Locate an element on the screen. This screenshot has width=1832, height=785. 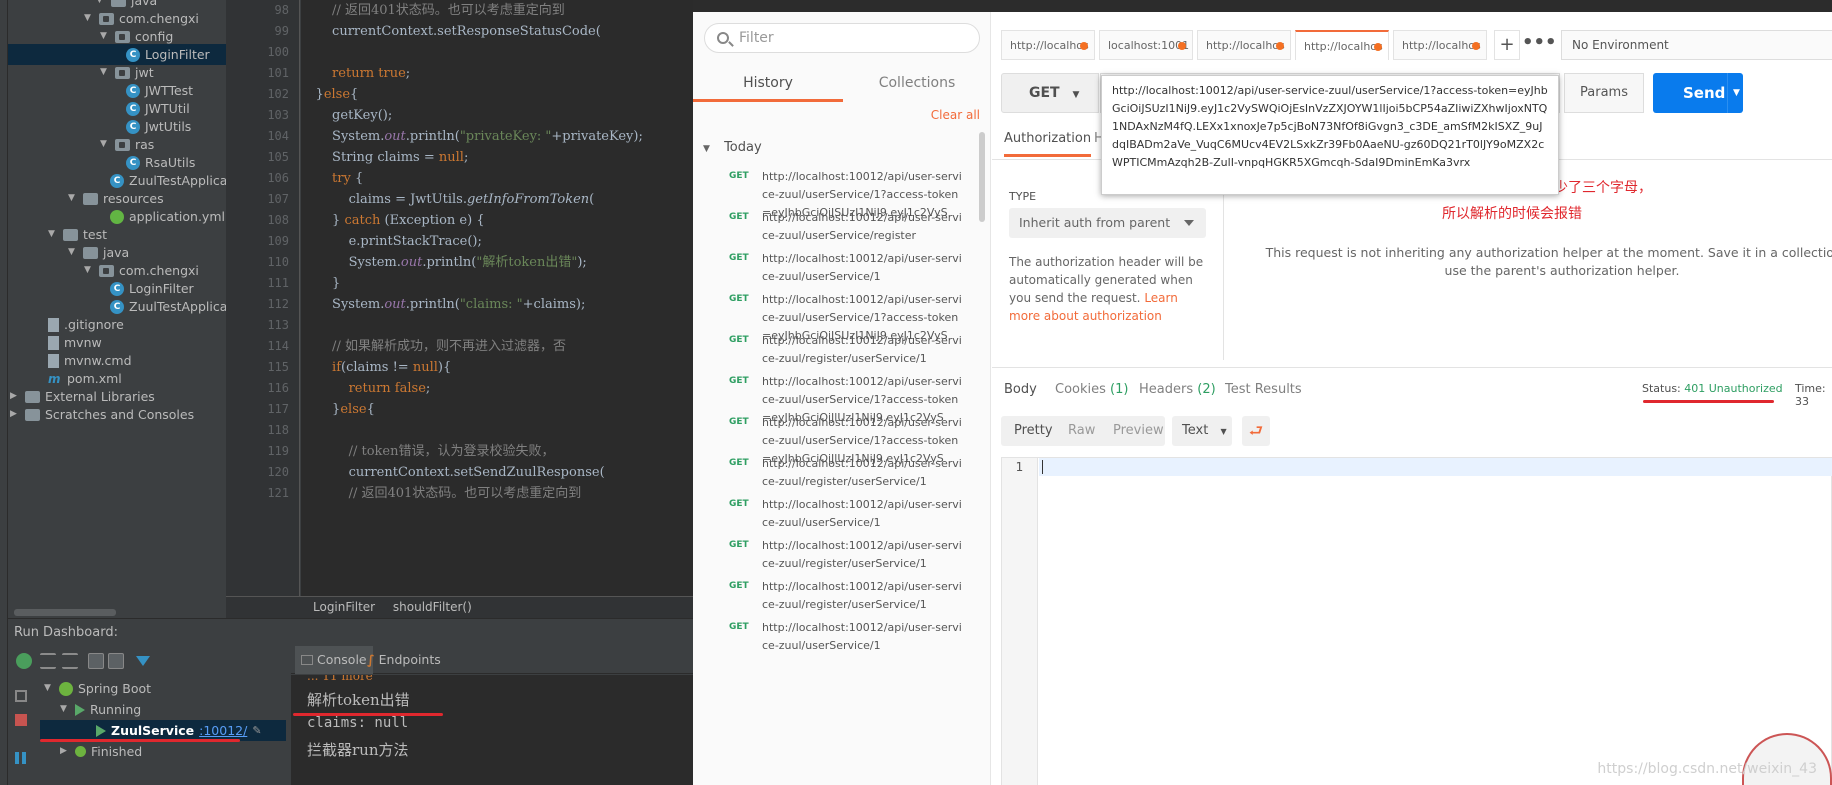
wrap-lines-icon: ⮐ is located at coordinates (1256, 431).